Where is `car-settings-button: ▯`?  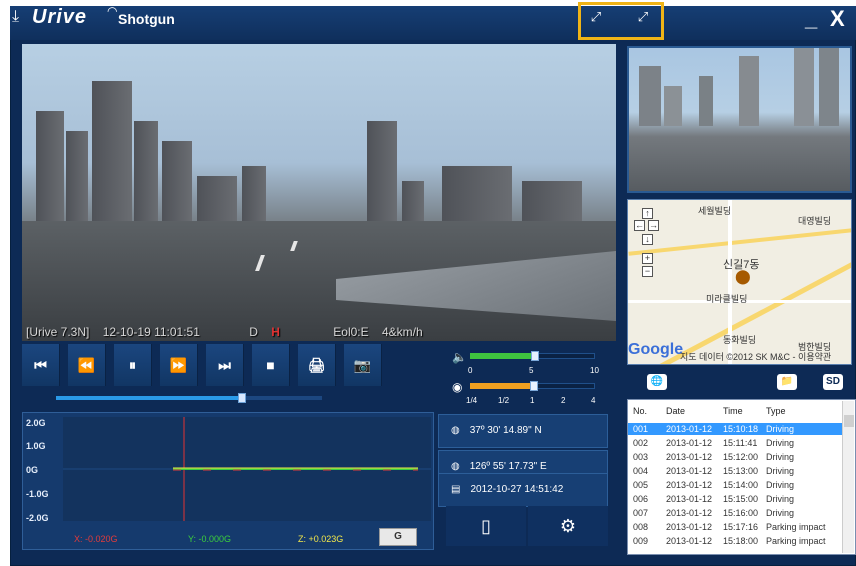
car-settings-button: ▯ is located at coordinates (486, 526).